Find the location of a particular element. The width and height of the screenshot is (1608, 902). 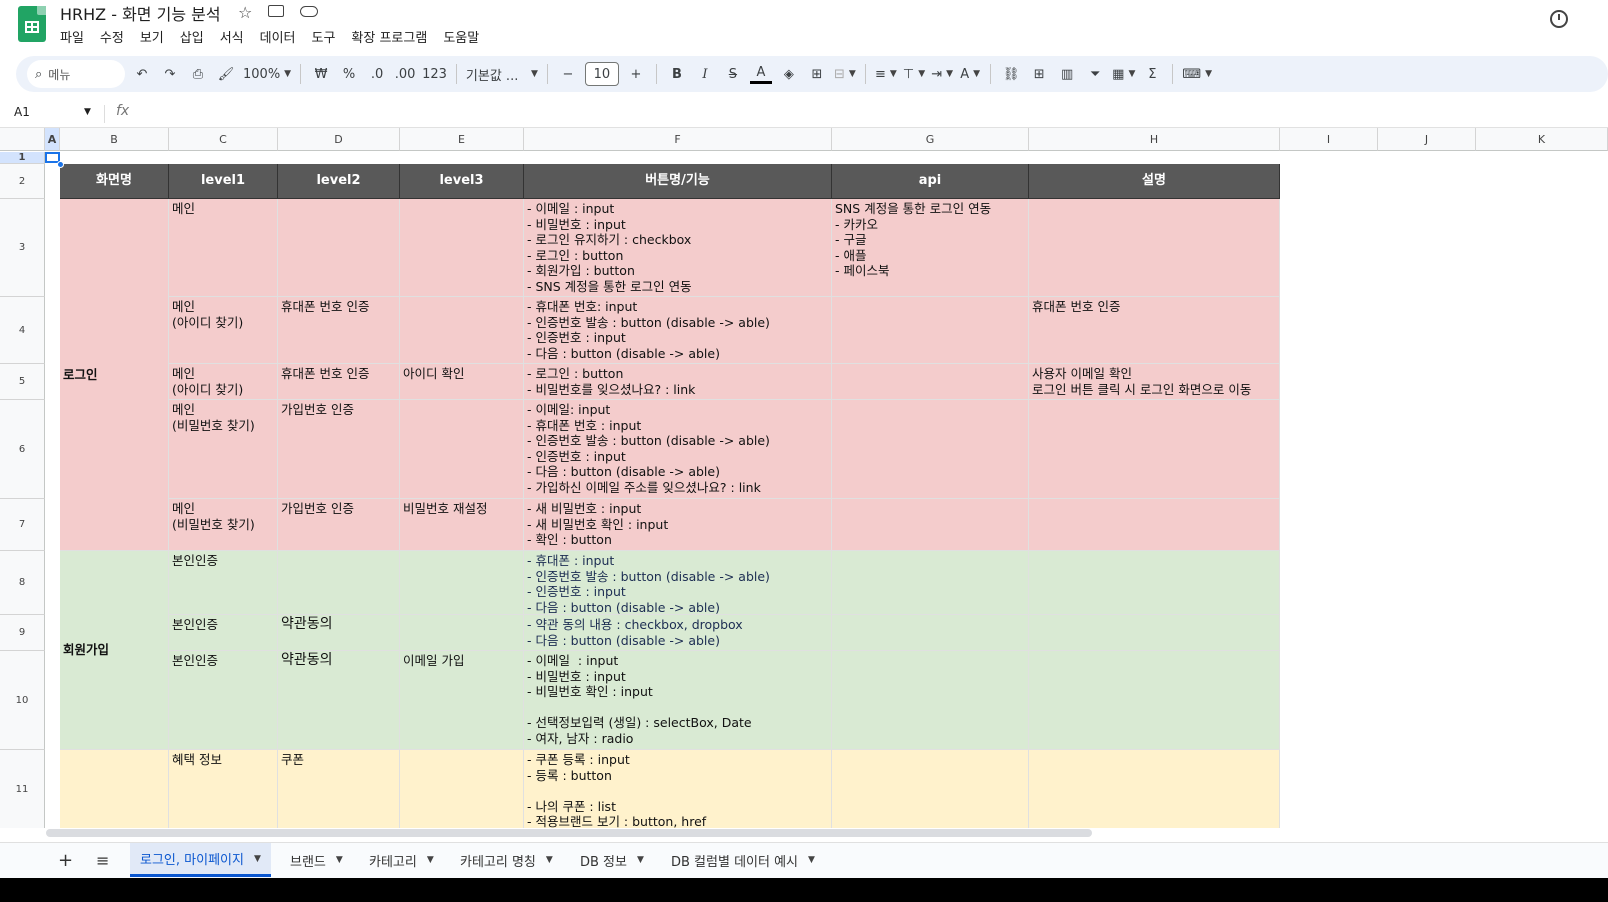

table-header-cell: 설명 is located at coordinates (1154, 181).